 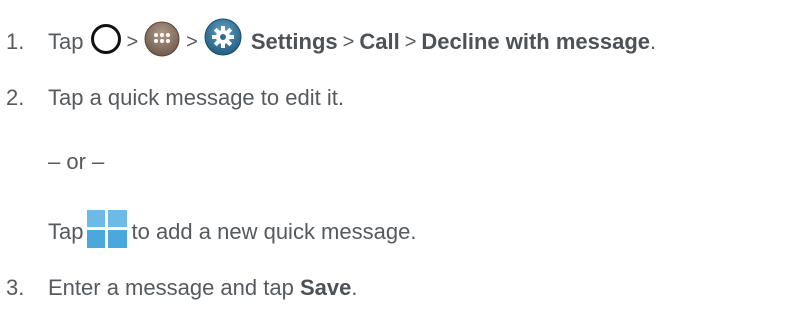 I want to click on path-settings: Settings, so click(x=294, y=41).